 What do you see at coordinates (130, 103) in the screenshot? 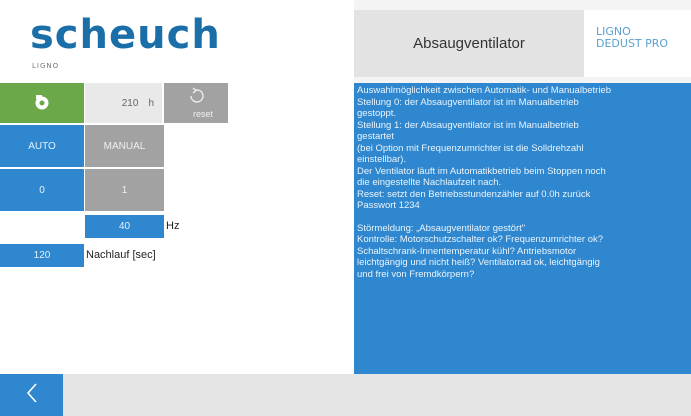
I see `hours-value: 210` at bounding box center [130, 103].